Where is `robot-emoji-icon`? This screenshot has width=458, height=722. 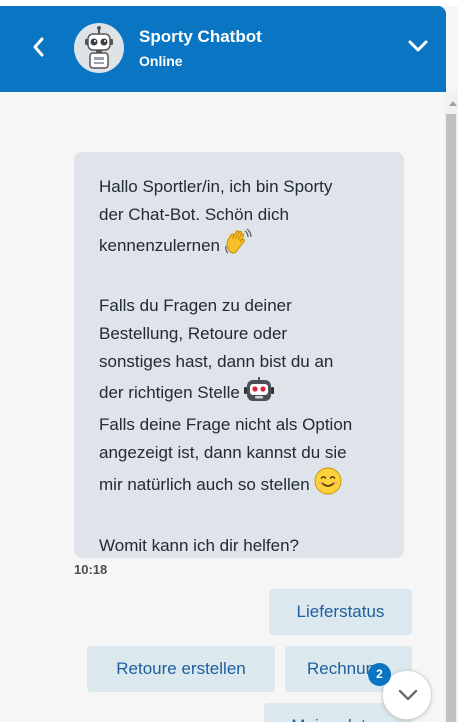
robot-emoji-icon is located at coordinates (258, 393).